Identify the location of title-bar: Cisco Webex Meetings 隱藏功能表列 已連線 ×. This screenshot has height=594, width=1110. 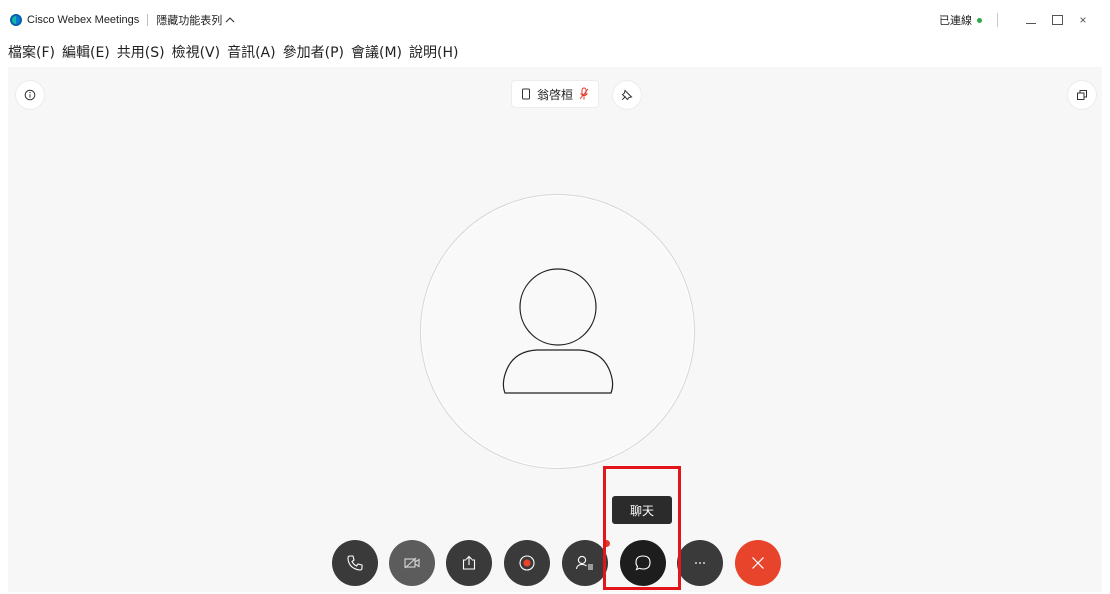
(555, 20).